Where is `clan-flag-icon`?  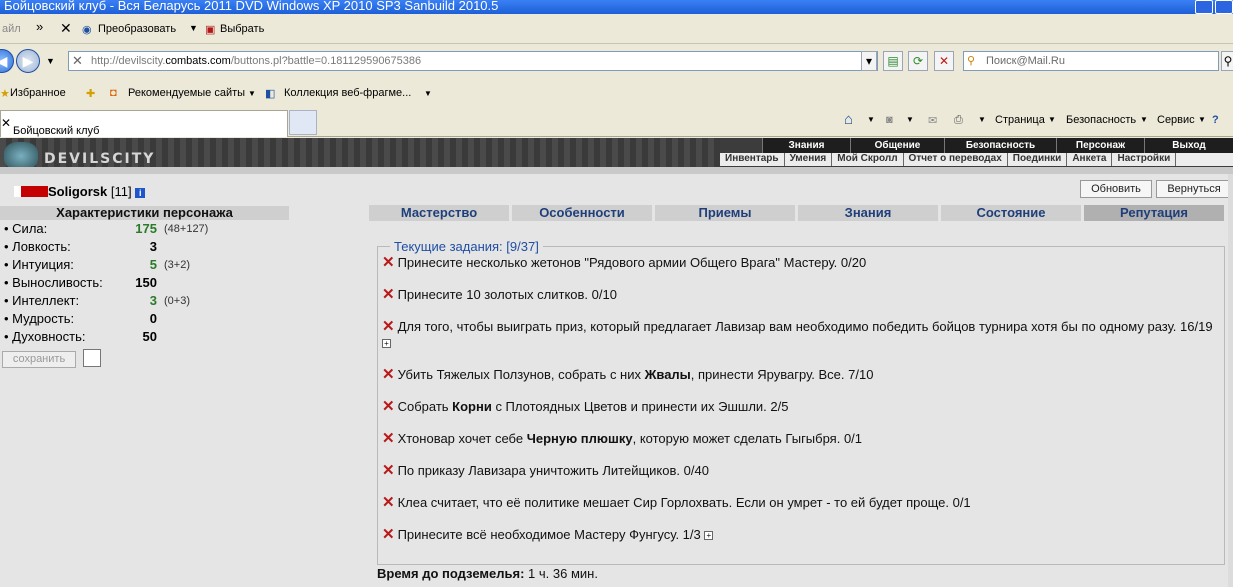
clan-flag-icon is located at coordinates (31, 191).